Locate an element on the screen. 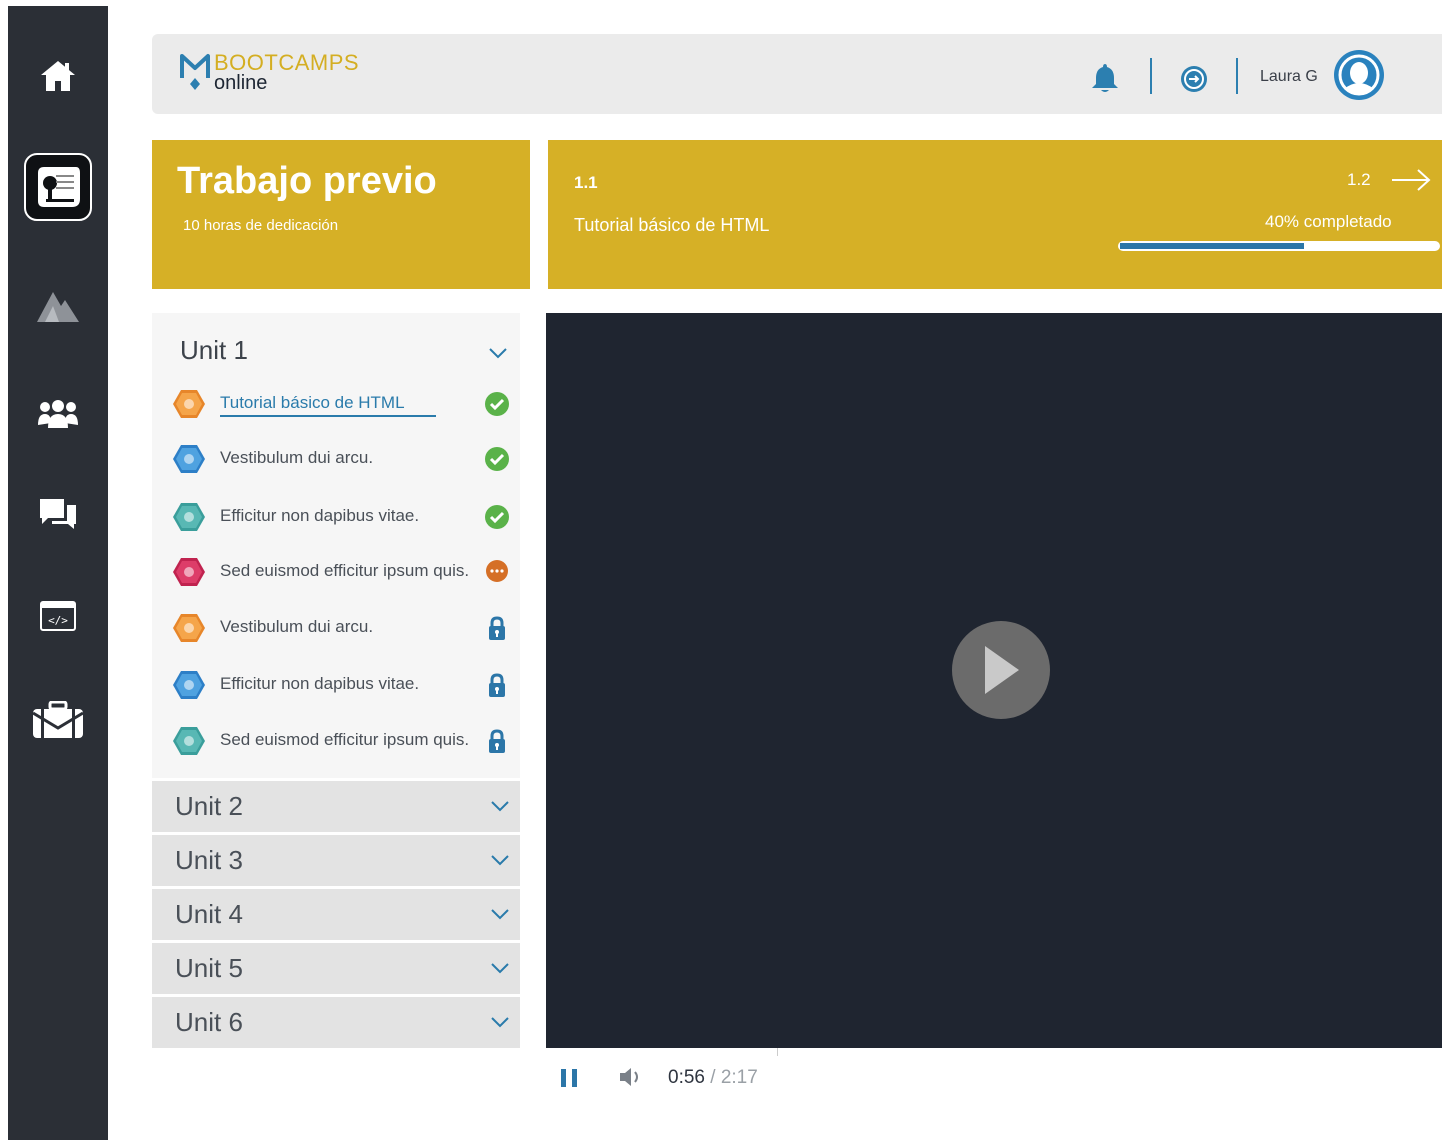 This screenshot has height=1140, width=1442. lesson-item: Tutorial básico de HTML is located at coordinates (342, 404).